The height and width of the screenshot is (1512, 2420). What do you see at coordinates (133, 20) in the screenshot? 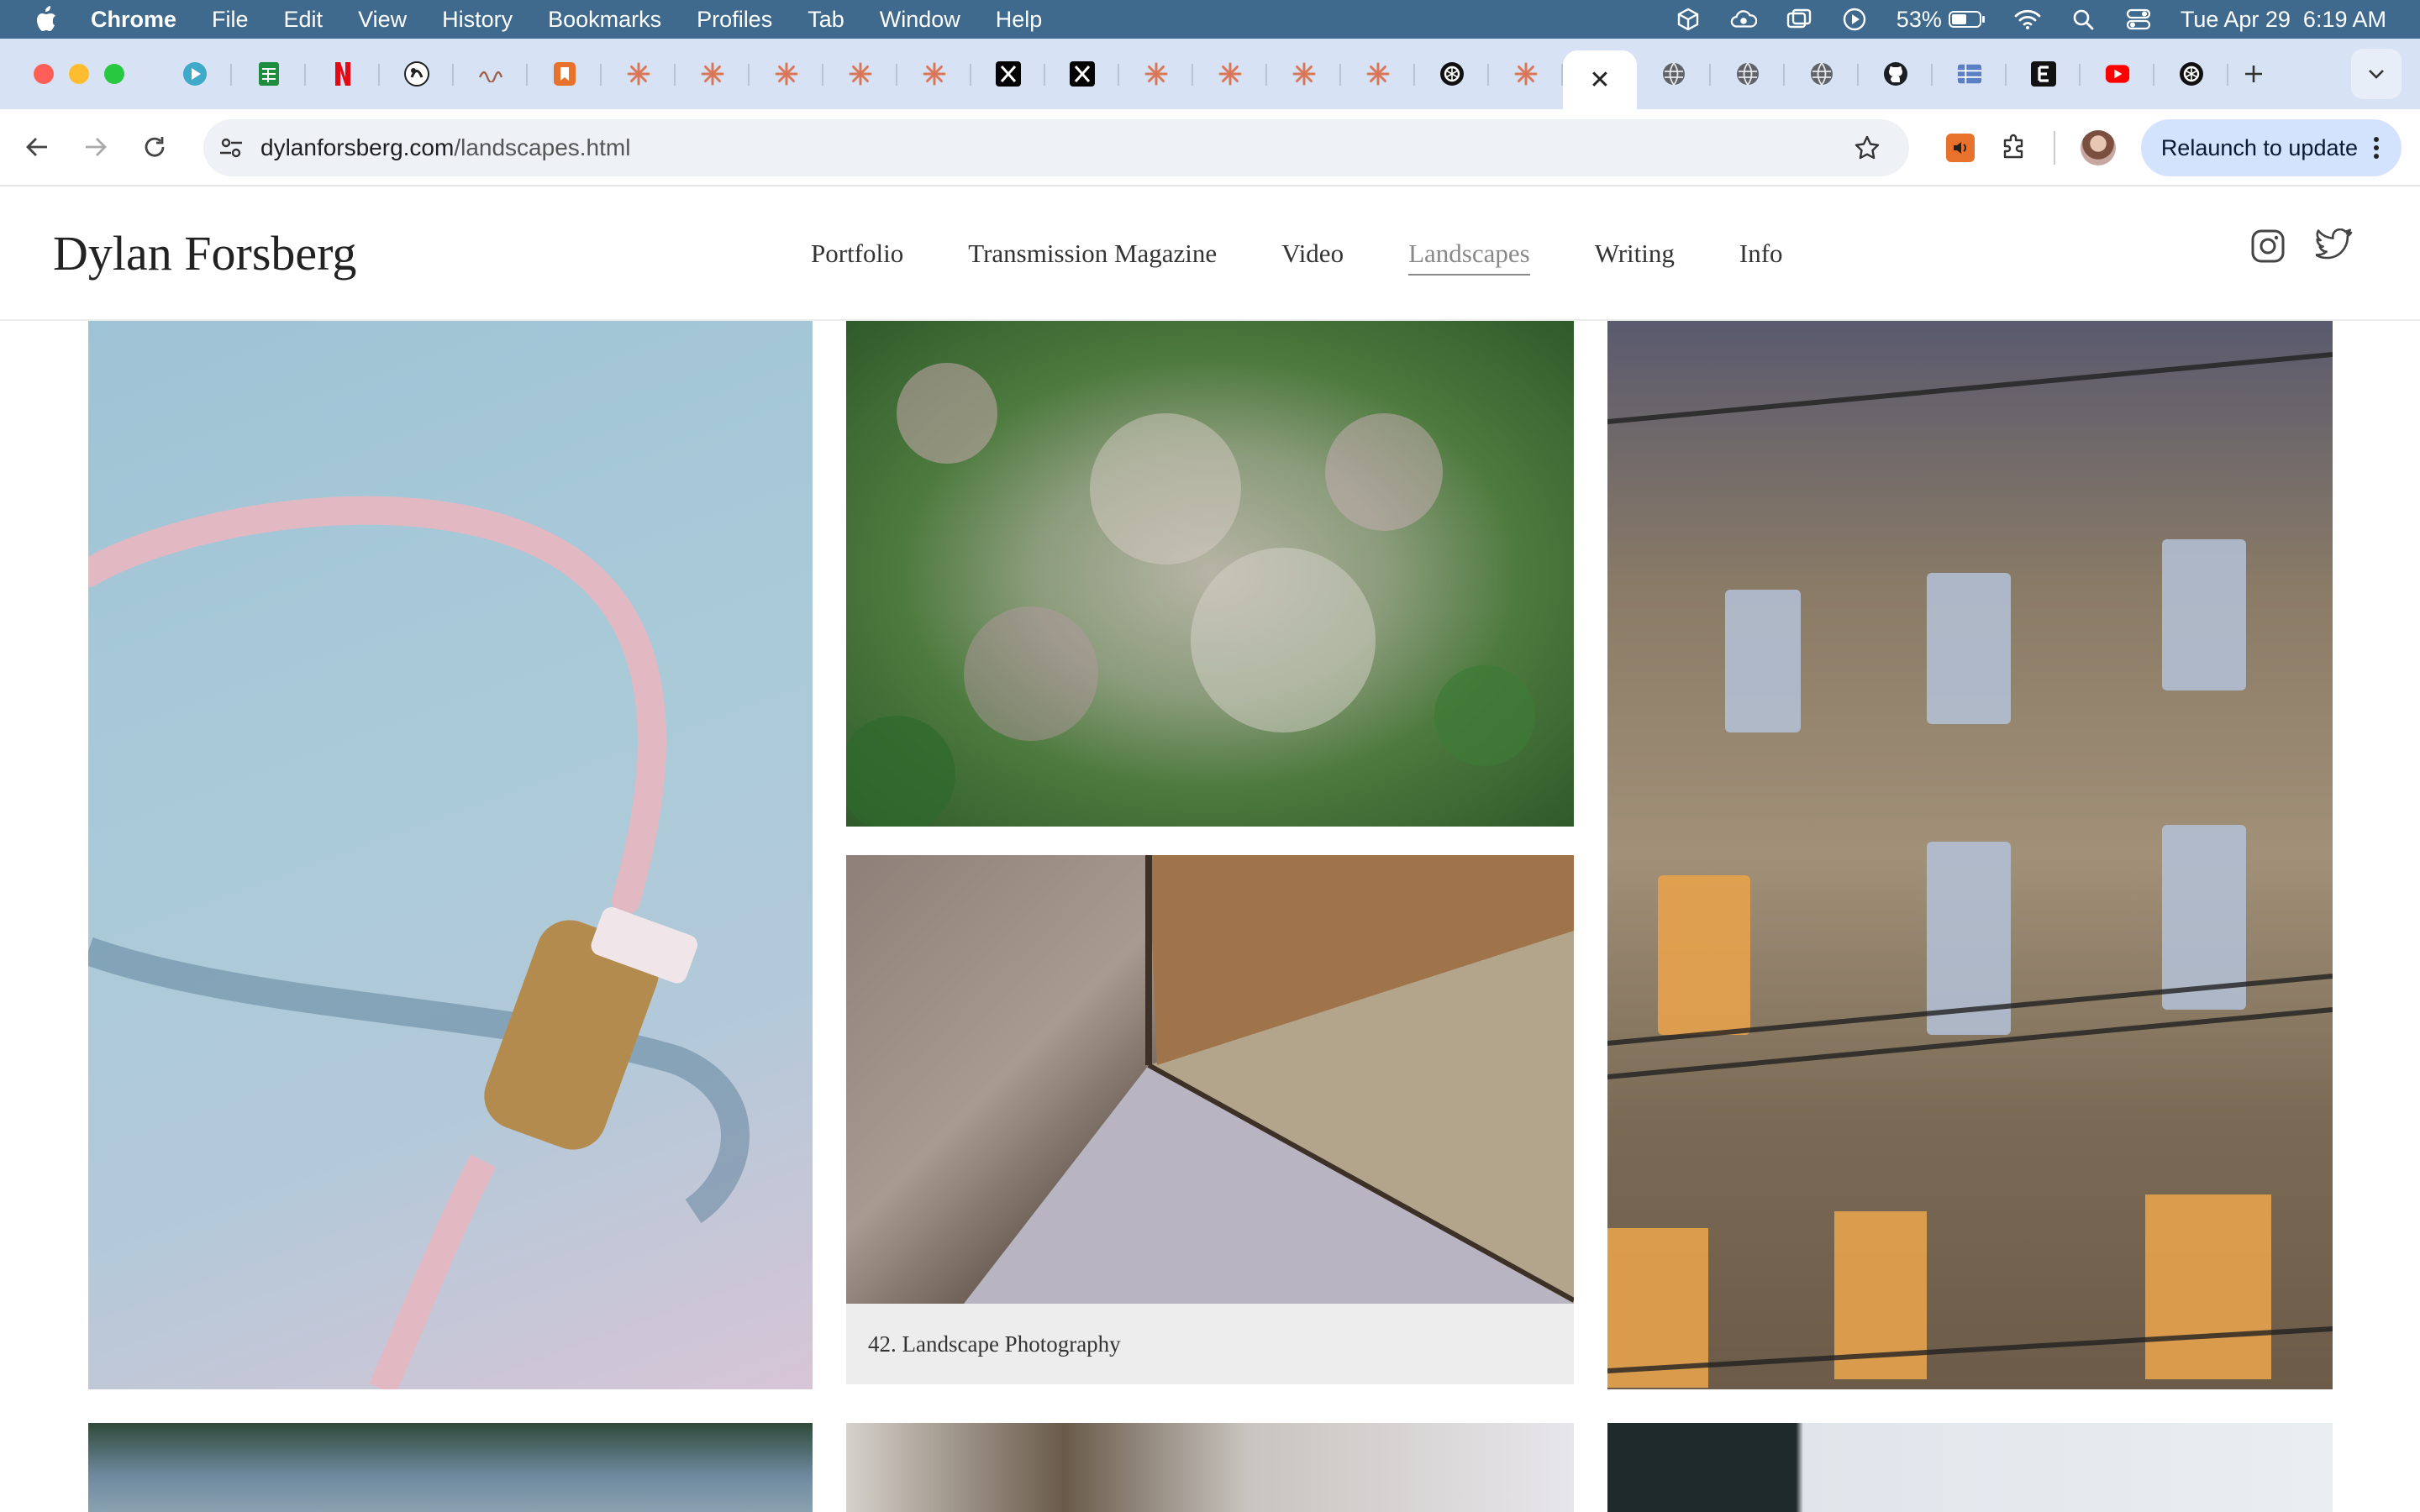
I see `menu-app-name: Chrome` at bounding box center [133, 20].